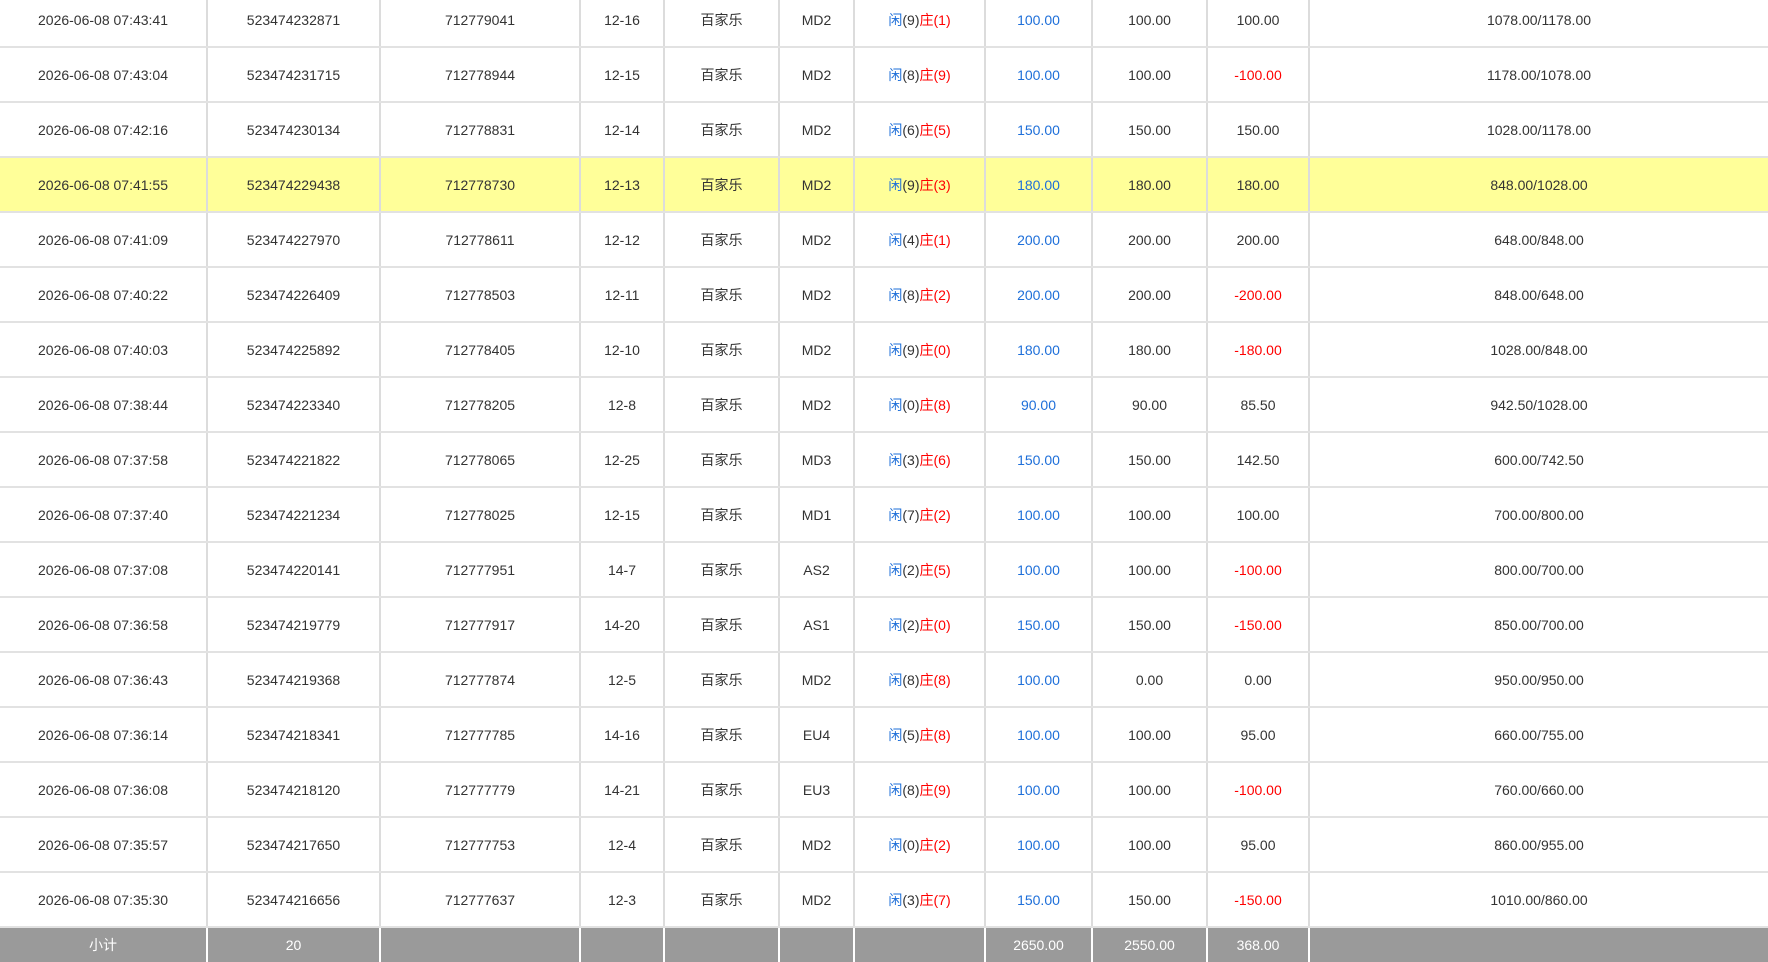 The width and height of the screenshot is (1768, 962). What do you see at coordinates (1150, 944) in the screenshot?
I see `subtotal-valid-total: 2550.00` at bounding box center [1150, 944].